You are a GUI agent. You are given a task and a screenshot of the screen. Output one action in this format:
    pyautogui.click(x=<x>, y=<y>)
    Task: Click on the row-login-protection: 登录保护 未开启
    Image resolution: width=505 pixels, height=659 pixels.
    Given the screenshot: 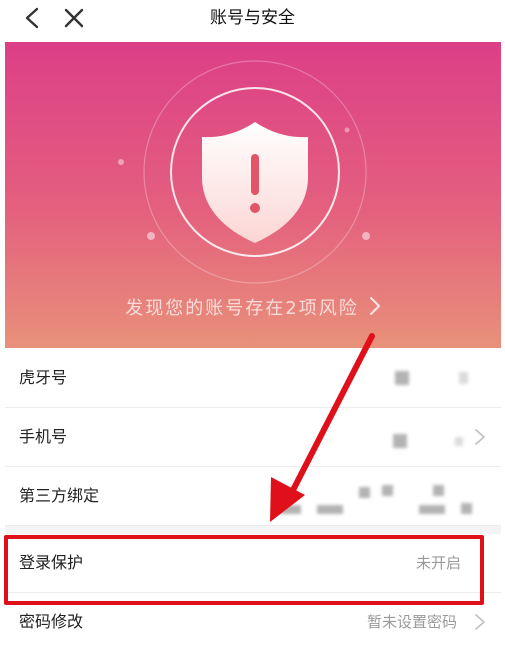 What is the action you would take?
    pyautogui.click(x=253, y=563)
    